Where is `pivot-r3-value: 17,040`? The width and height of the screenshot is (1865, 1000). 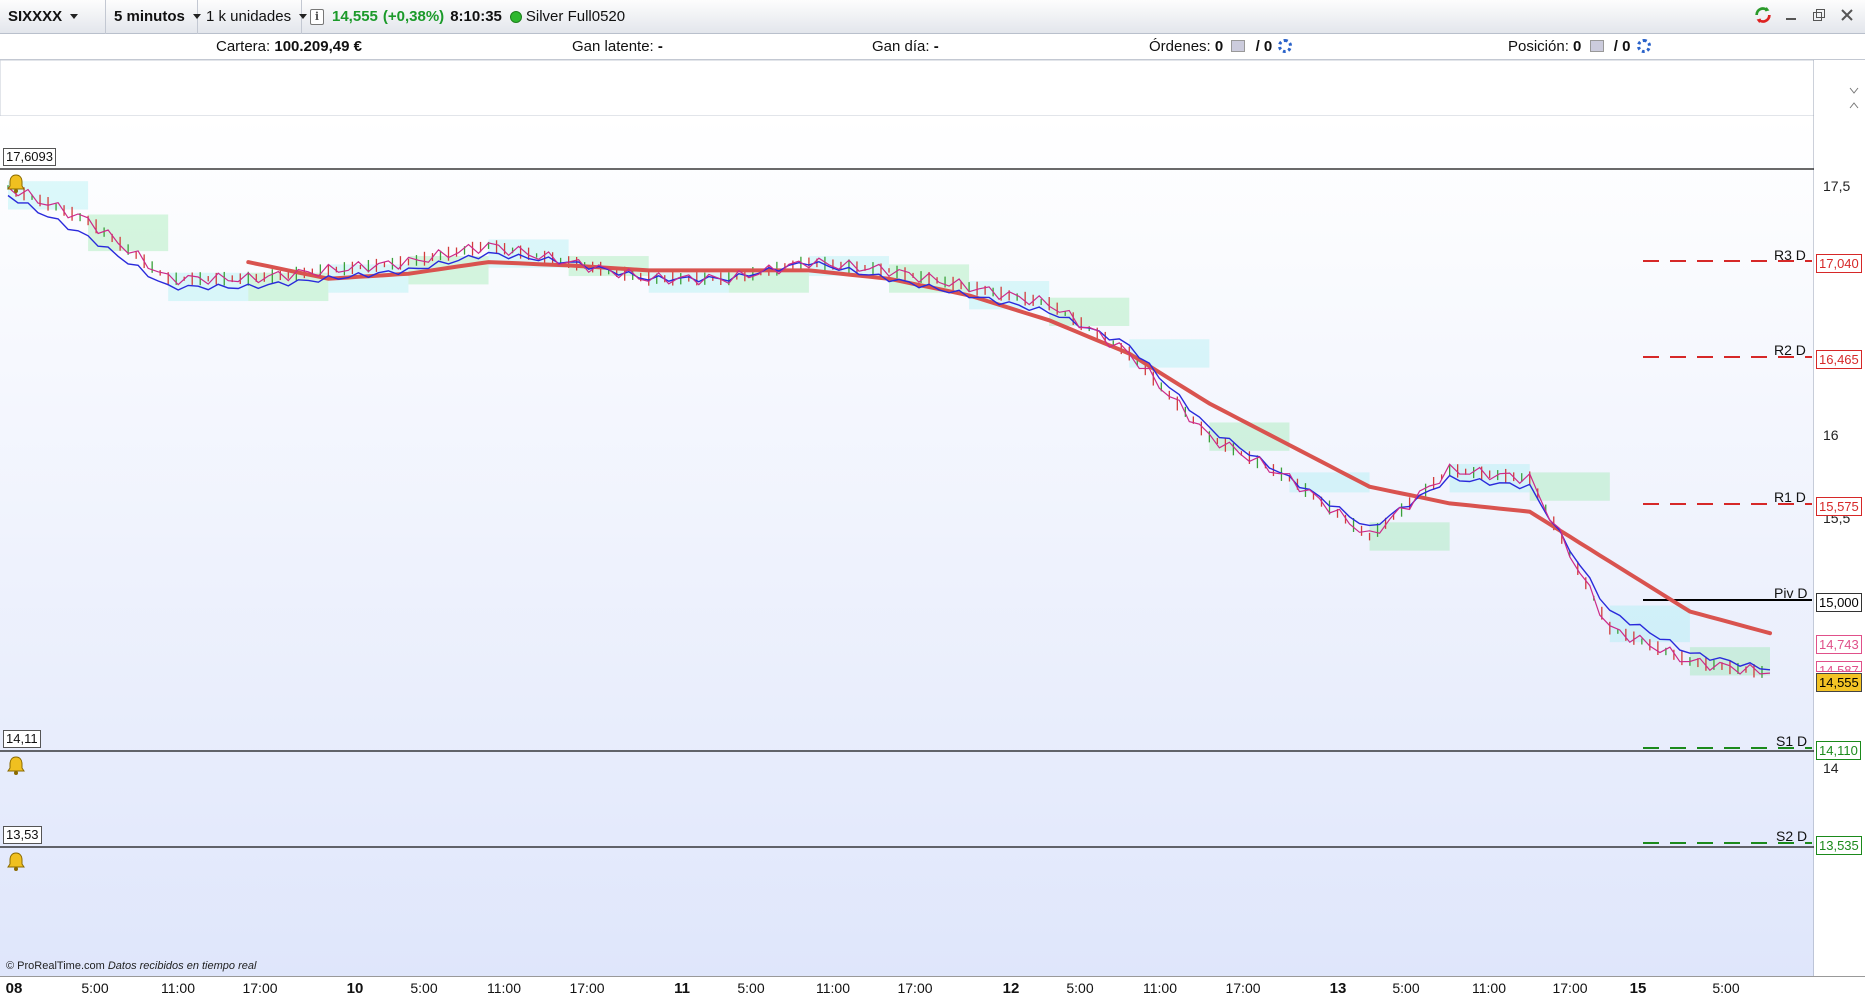 pivot-r3-value: 17,040 is located at coordinates (1839, 263).